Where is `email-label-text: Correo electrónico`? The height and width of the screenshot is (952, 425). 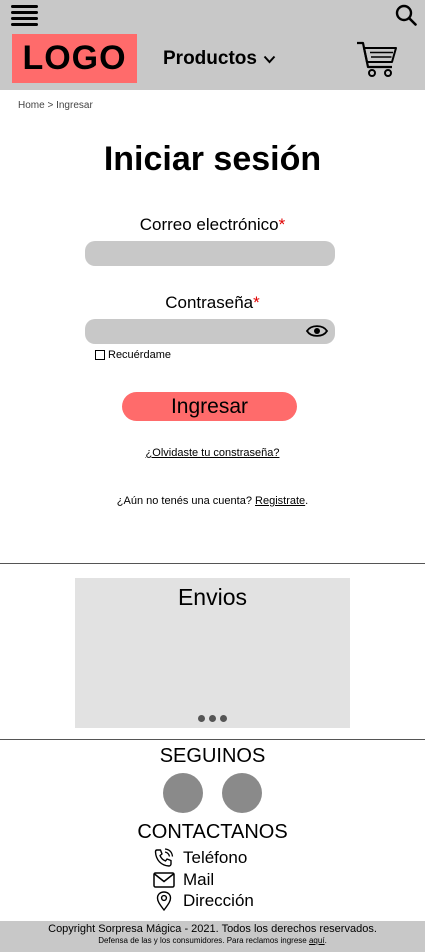
email-label-text: Correo electrónico is located at coordinates (209, 224).